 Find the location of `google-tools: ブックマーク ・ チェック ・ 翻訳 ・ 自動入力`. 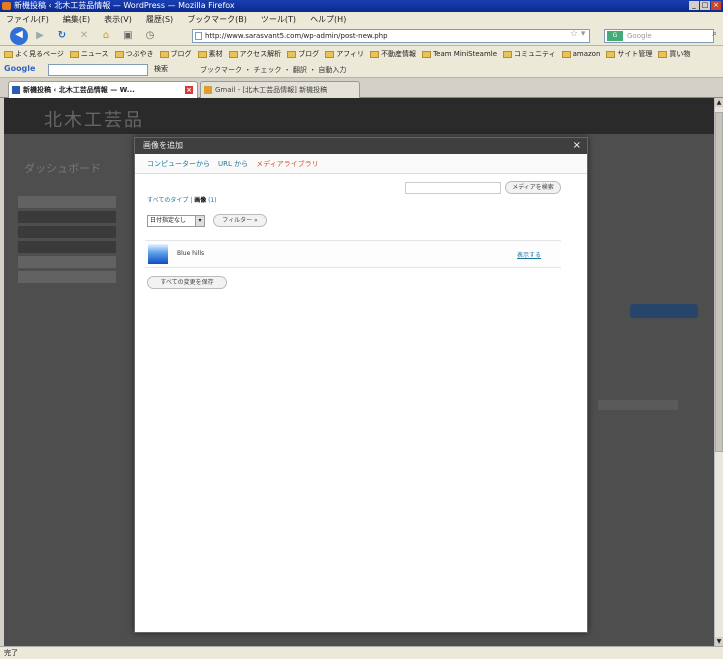

google-tools: ブックマーク ・ チェック ・ 翻訳 ・ 自動入力 is located at coordinates (273, 70).